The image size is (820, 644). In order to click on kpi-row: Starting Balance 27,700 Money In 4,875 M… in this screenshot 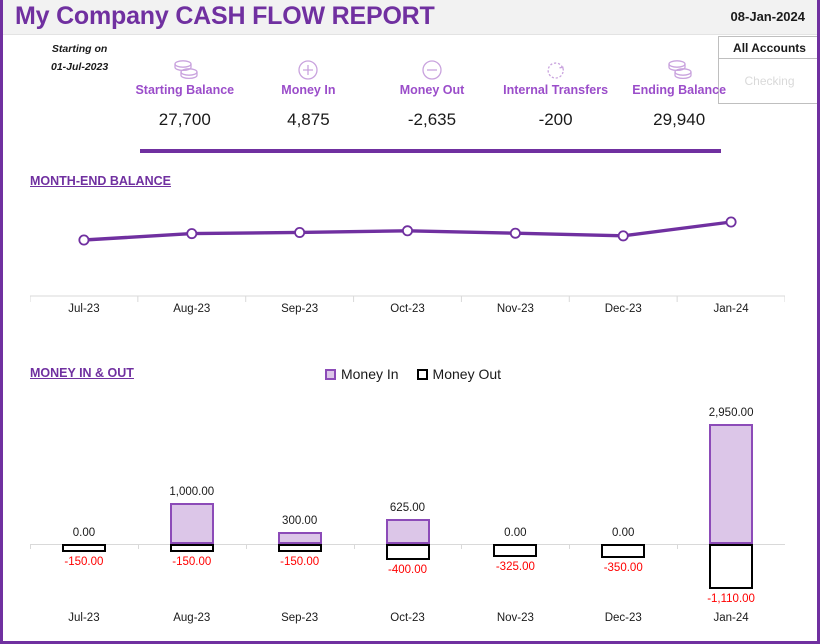, I will do `click(432, 94)`.